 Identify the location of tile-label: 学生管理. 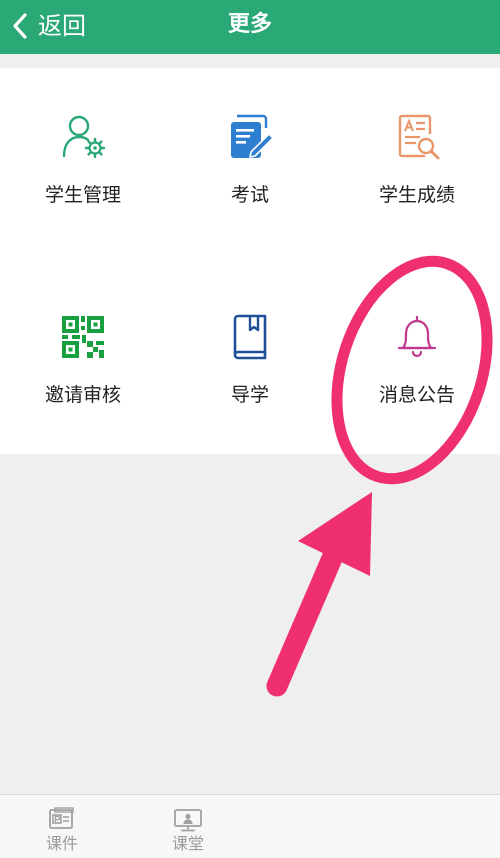
(82, 195).